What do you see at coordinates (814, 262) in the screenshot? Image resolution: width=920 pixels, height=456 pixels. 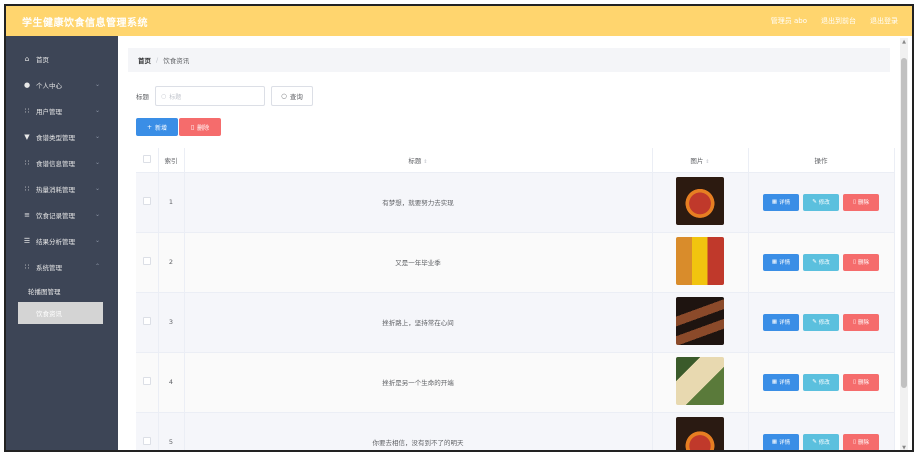 I see `edit-icon: ✎` at bounding box center [814, 262].